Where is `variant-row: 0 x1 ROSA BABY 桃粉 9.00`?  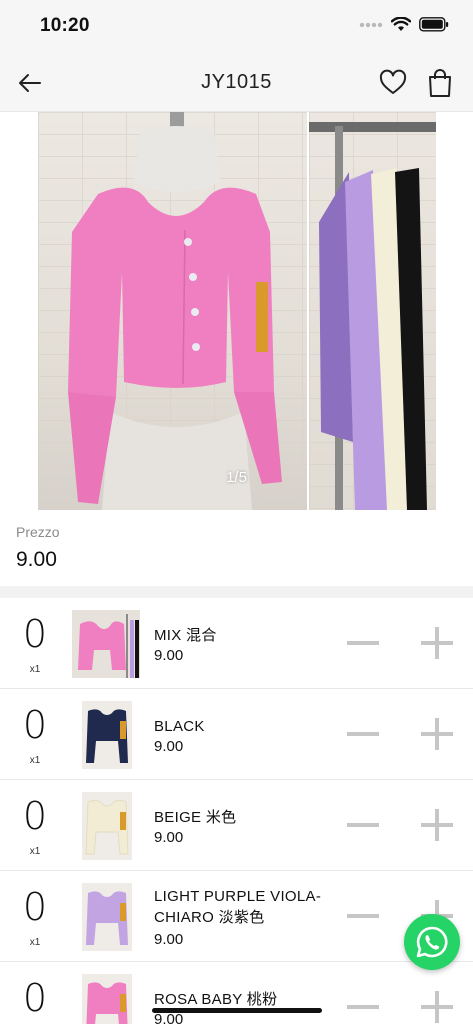 variant-row: 0 x1 ROSA BABY 桃粉 9.00 is located at coordinates (236, 993).